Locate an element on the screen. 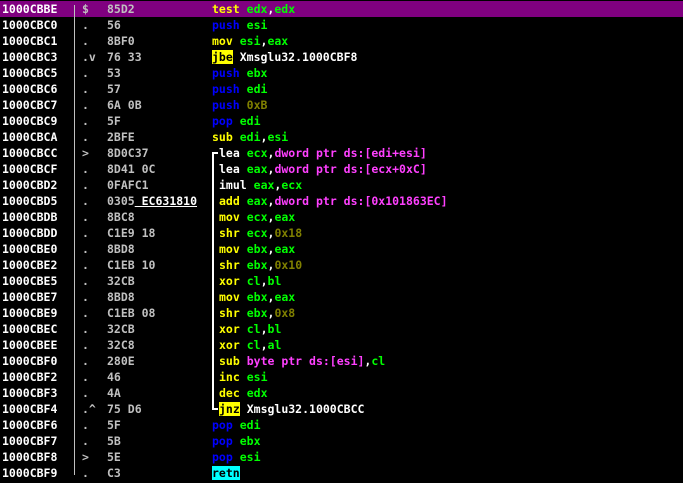 The width and height of the screenshot is (683, 483). address-cell: 1000CBC6 is located at coordinates (29, 89).